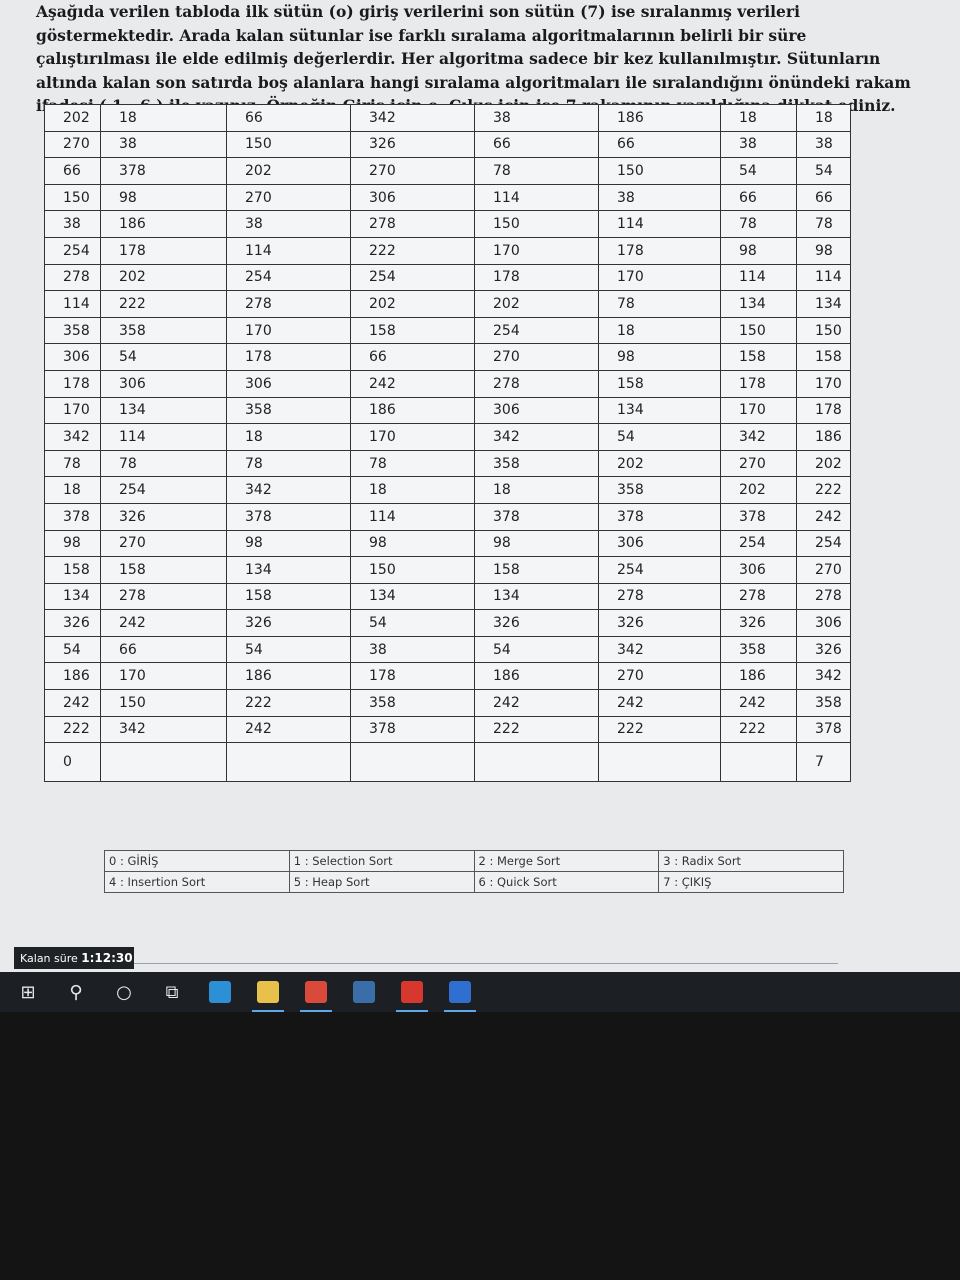  I want to click on timer-progress-line, so click(486, 963).